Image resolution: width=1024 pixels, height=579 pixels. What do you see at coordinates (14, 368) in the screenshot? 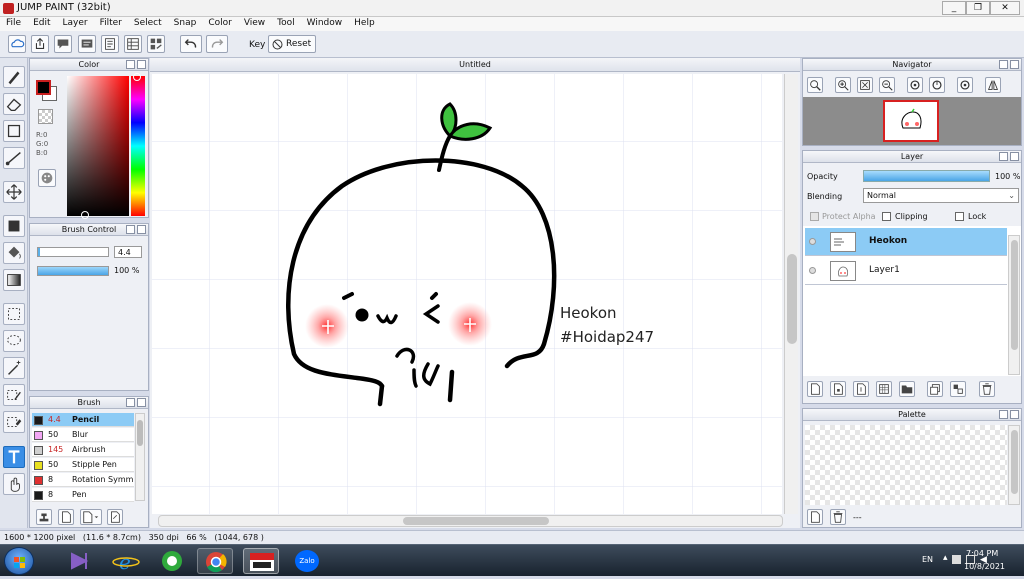
I see `magic-wand-tool-icon` at bounding box center [14, 368].